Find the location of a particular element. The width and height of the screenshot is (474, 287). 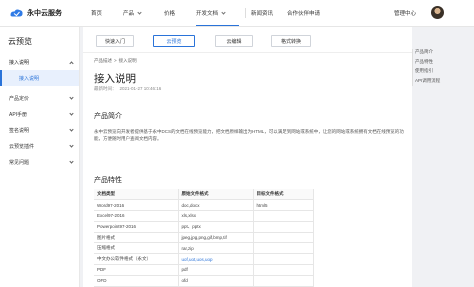

cell-source: ofd is located at coordinates (215, 281).